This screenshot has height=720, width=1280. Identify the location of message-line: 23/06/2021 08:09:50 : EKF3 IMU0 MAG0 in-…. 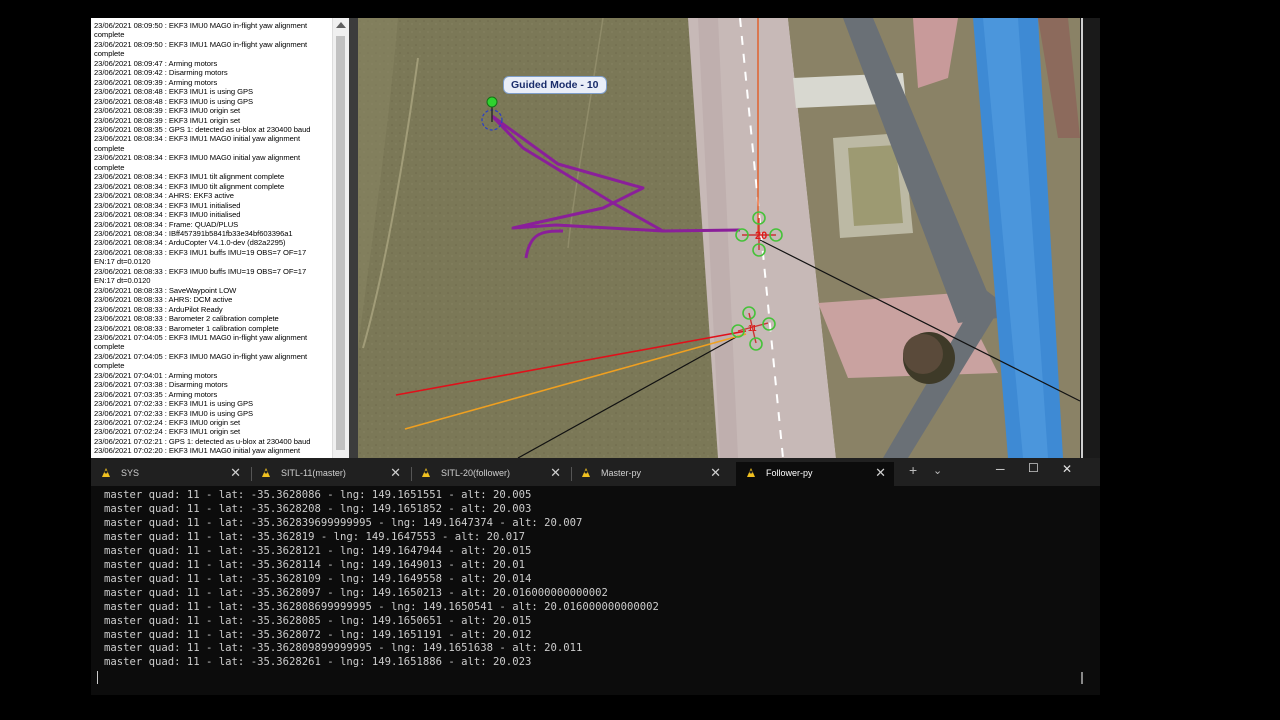
(201, 25).